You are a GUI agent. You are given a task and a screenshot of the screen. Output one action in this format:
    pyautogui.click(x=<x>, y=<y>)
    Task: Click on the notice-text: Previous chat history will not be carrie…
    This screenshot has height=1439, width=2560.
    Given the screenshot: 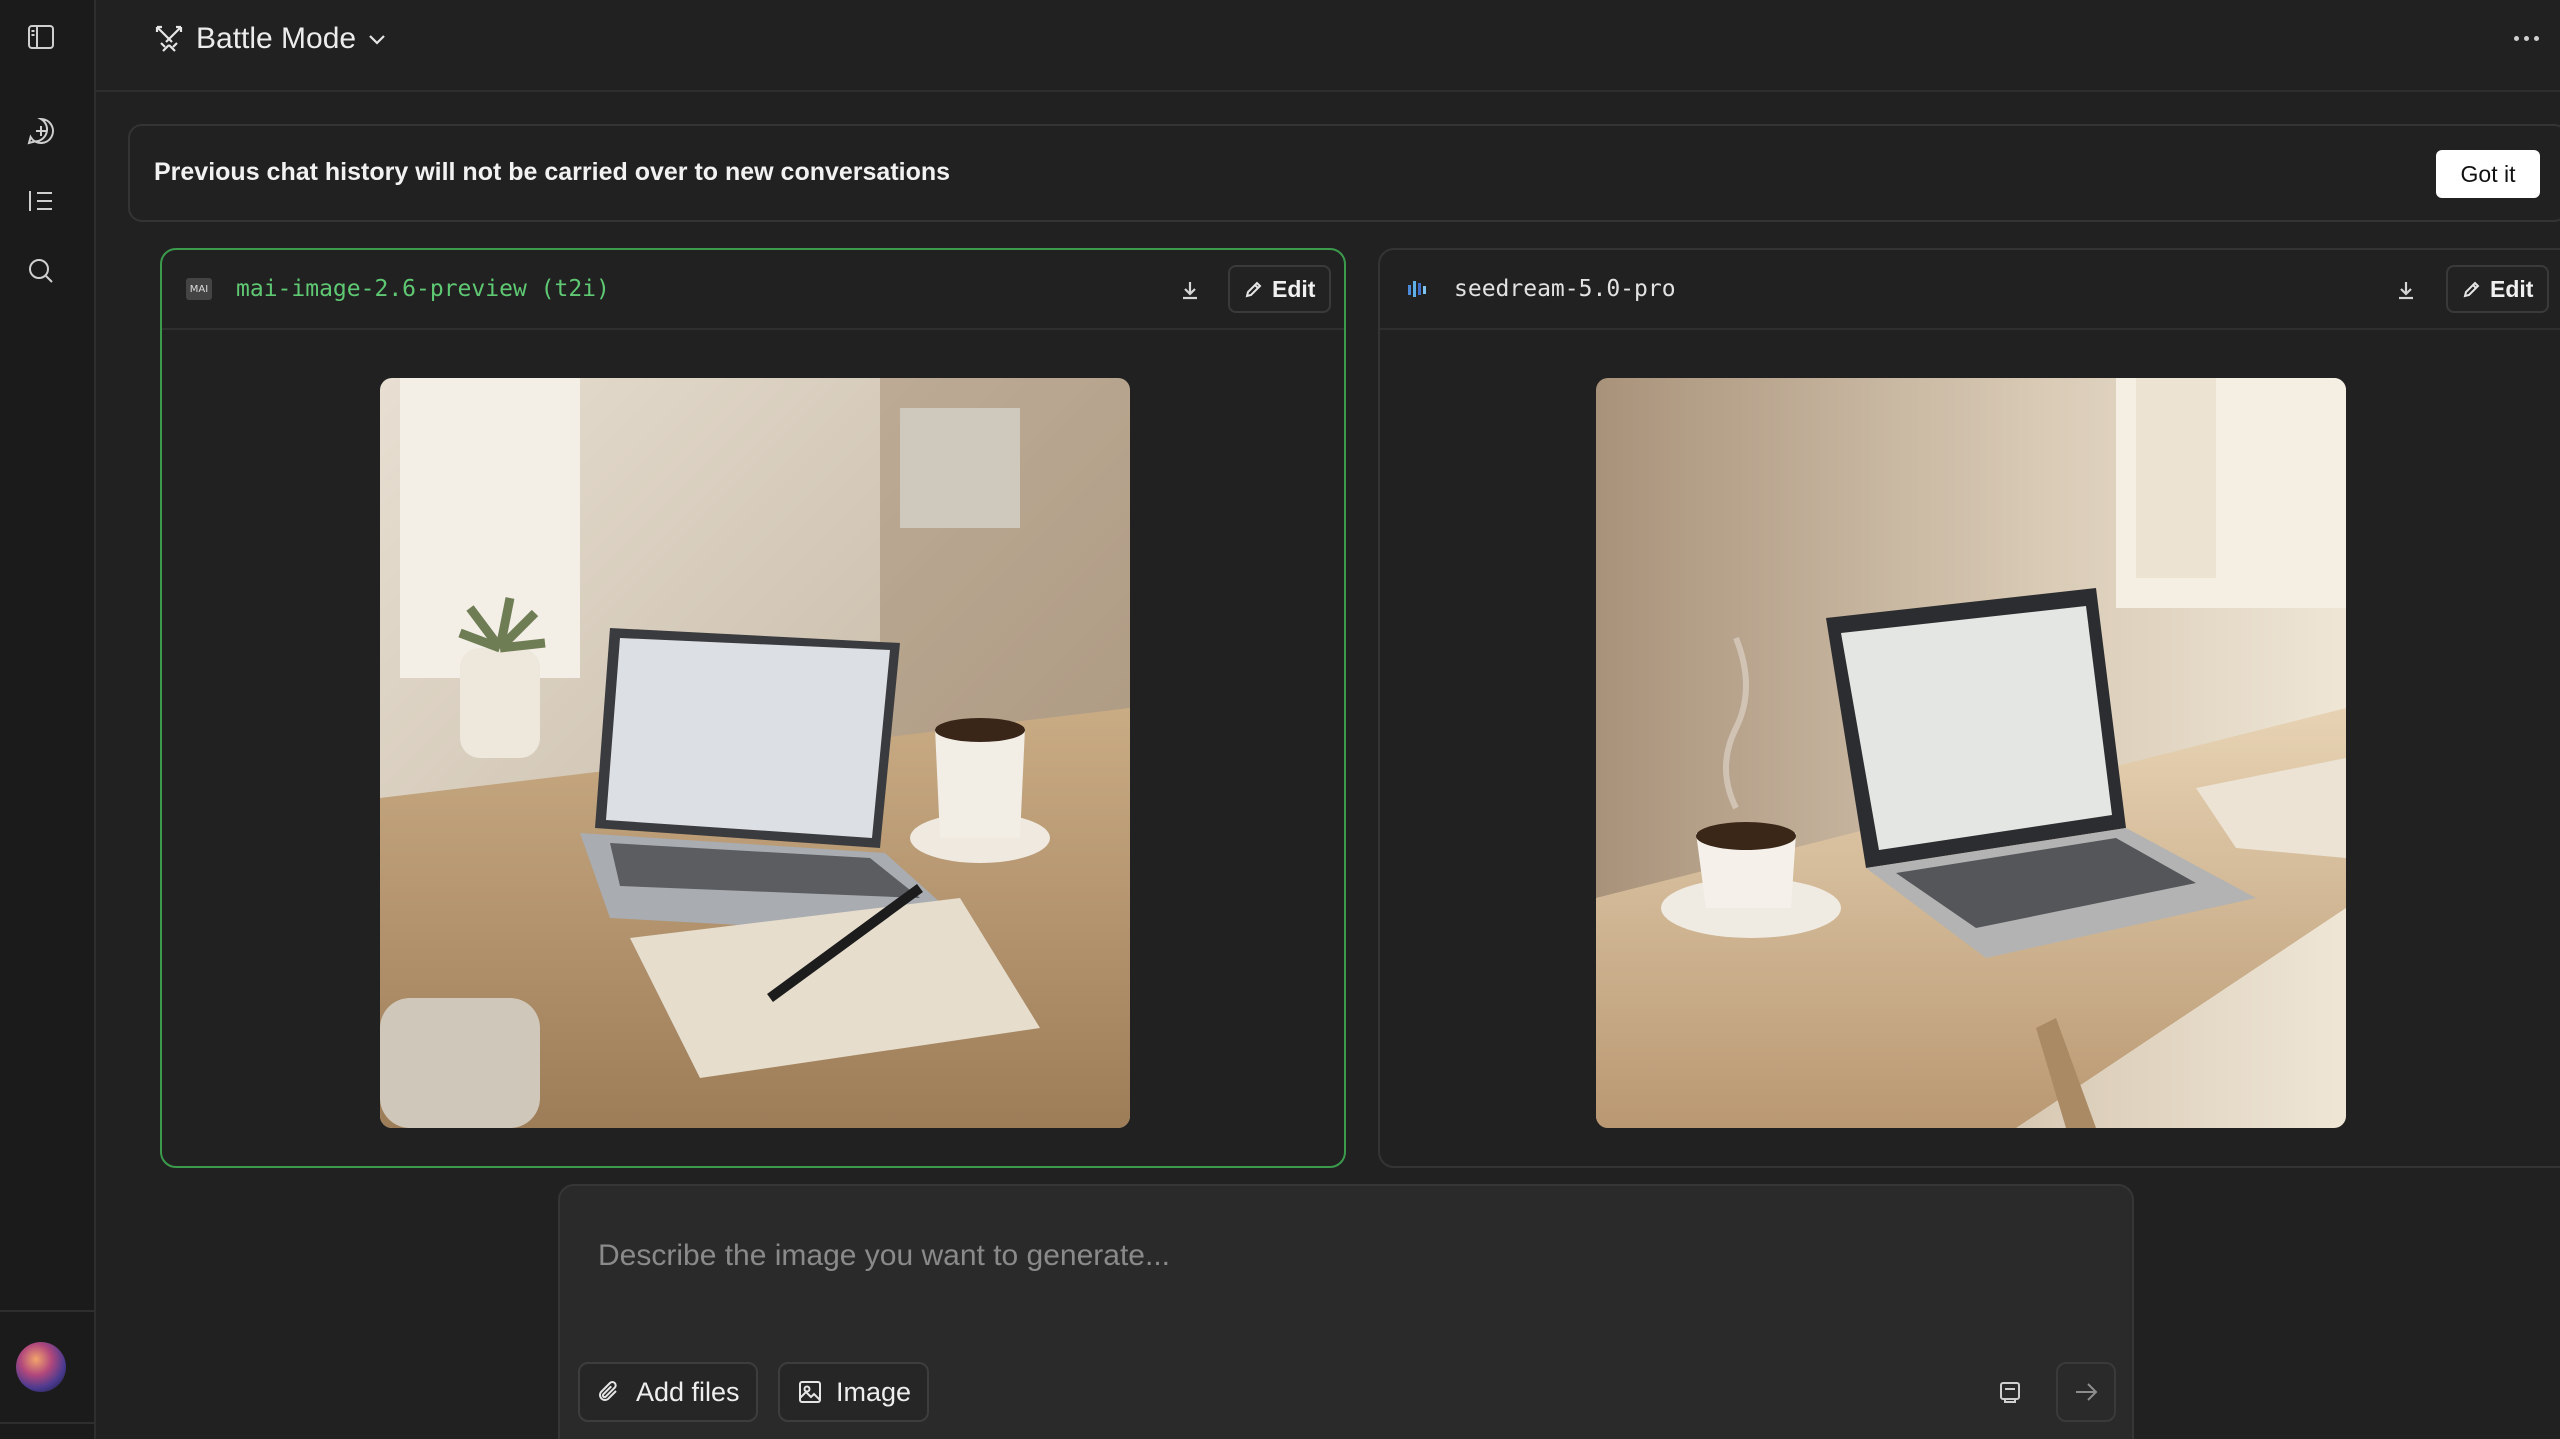 What is the action you would take?
    pyautogui.click(x=552, y=172)
    